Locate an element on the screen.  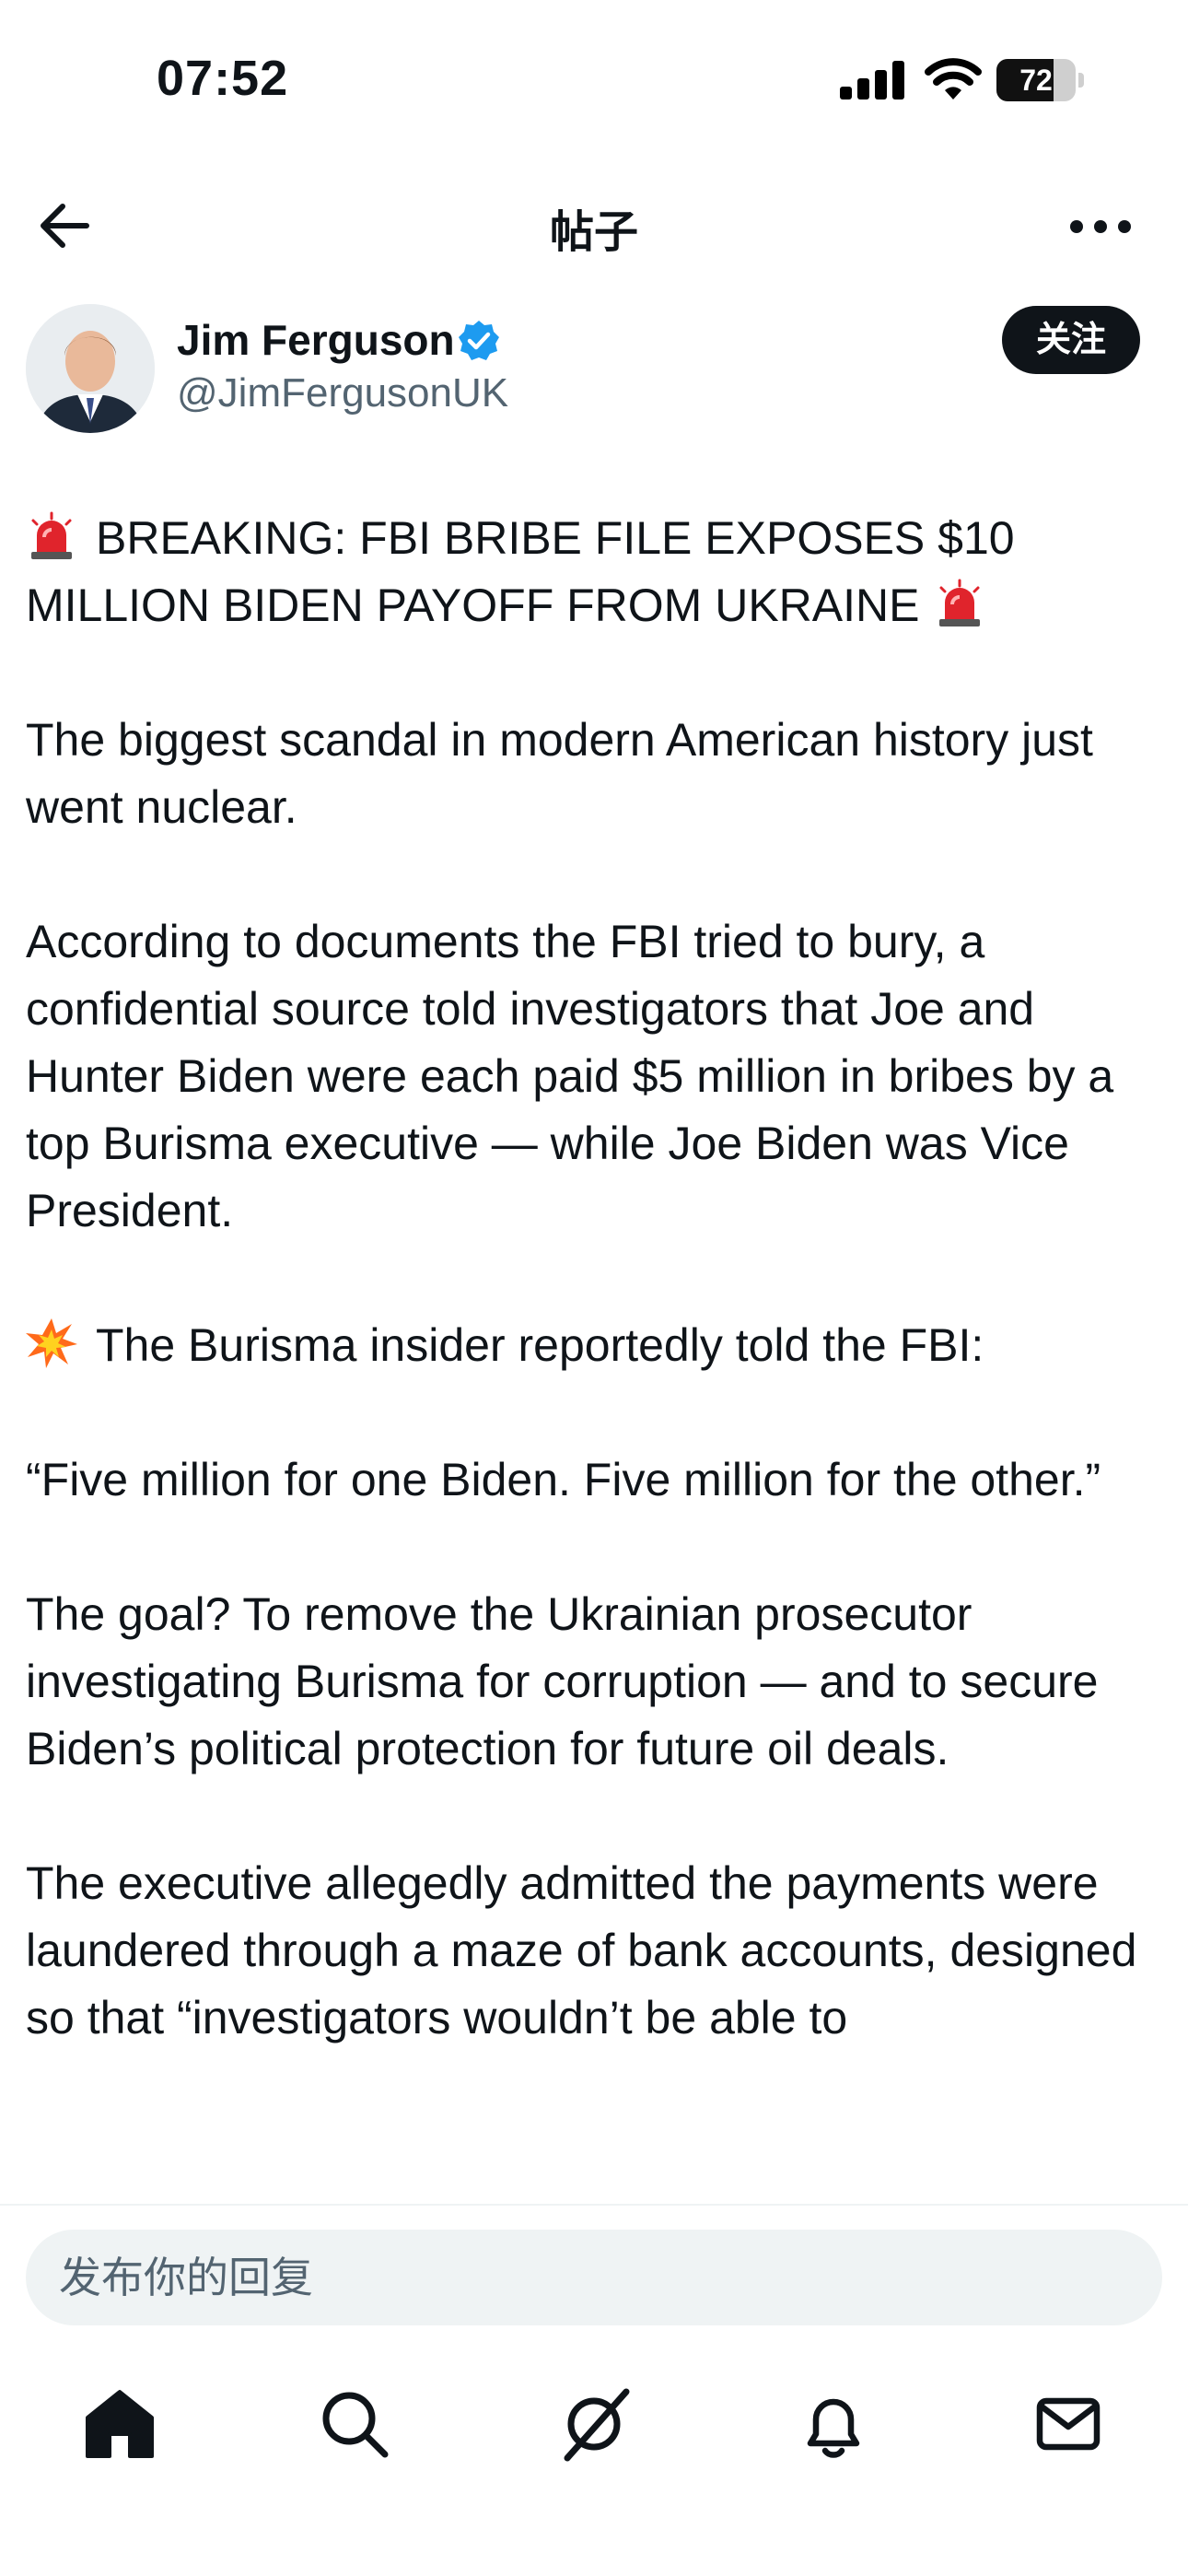
tab-notifications is located at coordinates (833, 2424).